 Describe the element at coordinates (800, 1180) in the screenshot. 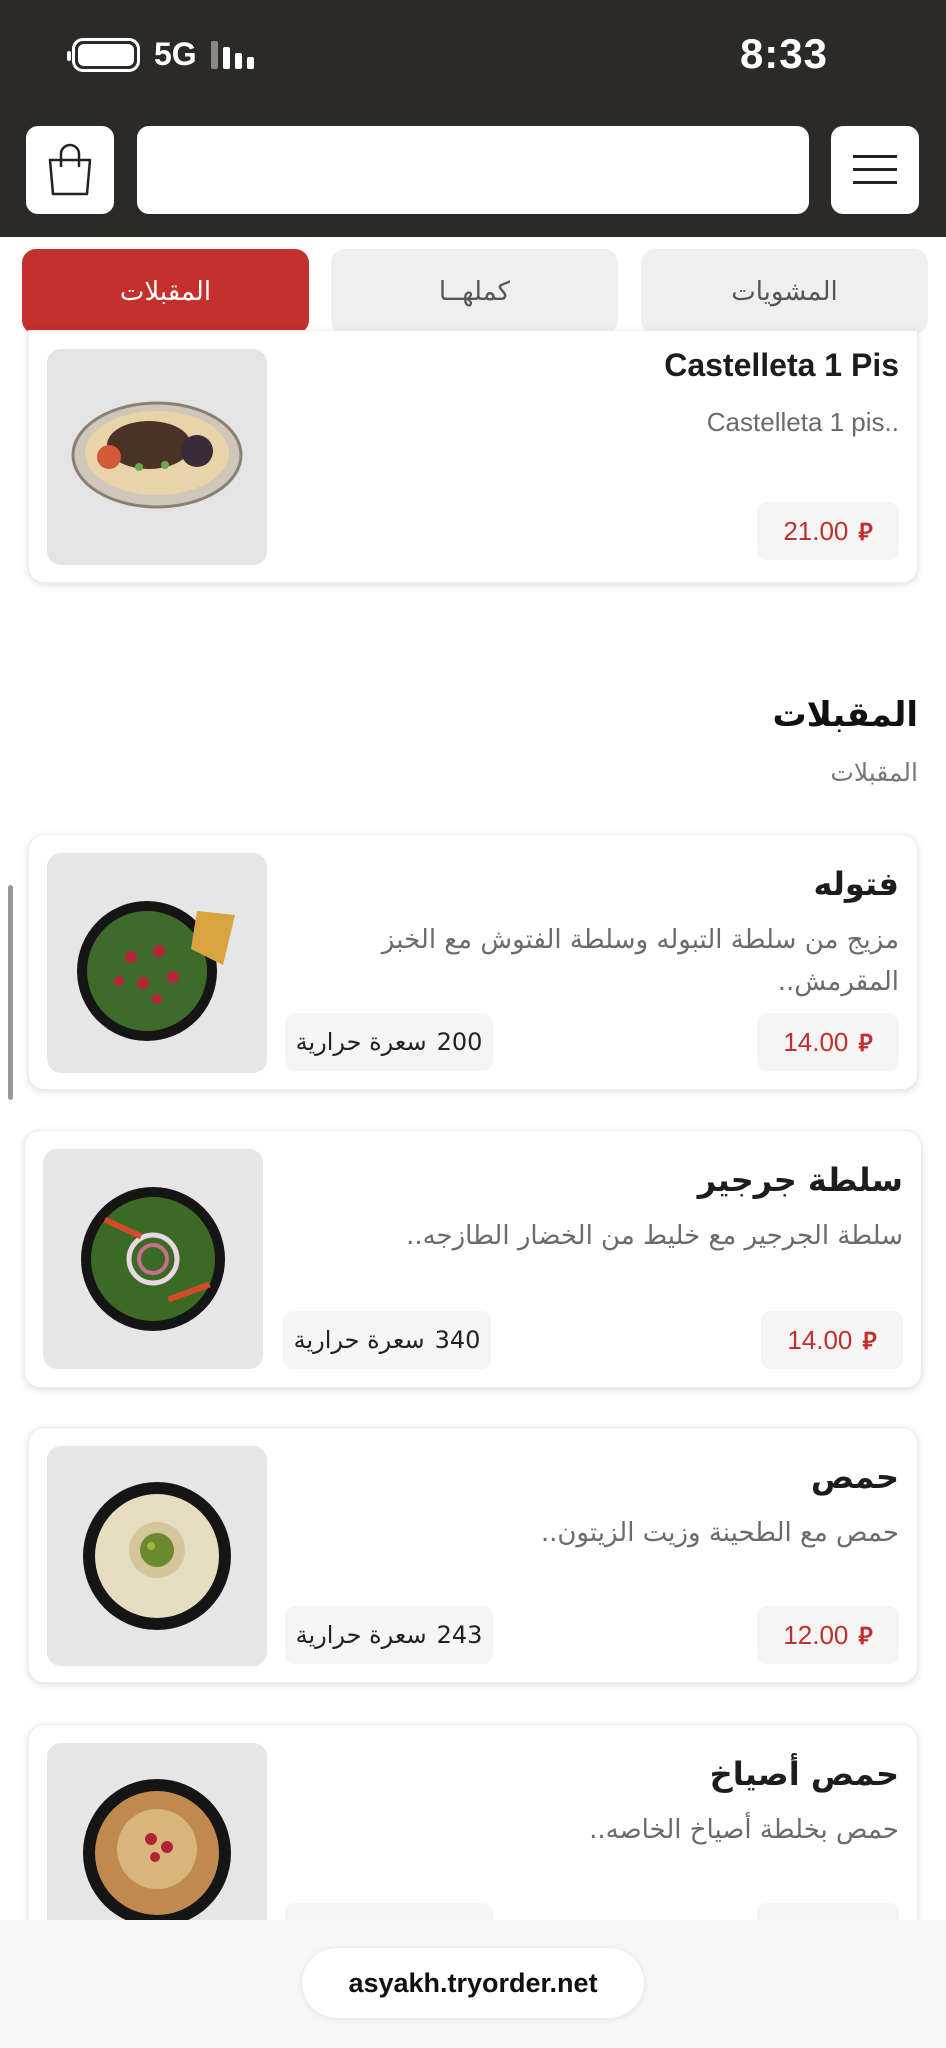

I see `item-title: سلطة جرجير` at that location.